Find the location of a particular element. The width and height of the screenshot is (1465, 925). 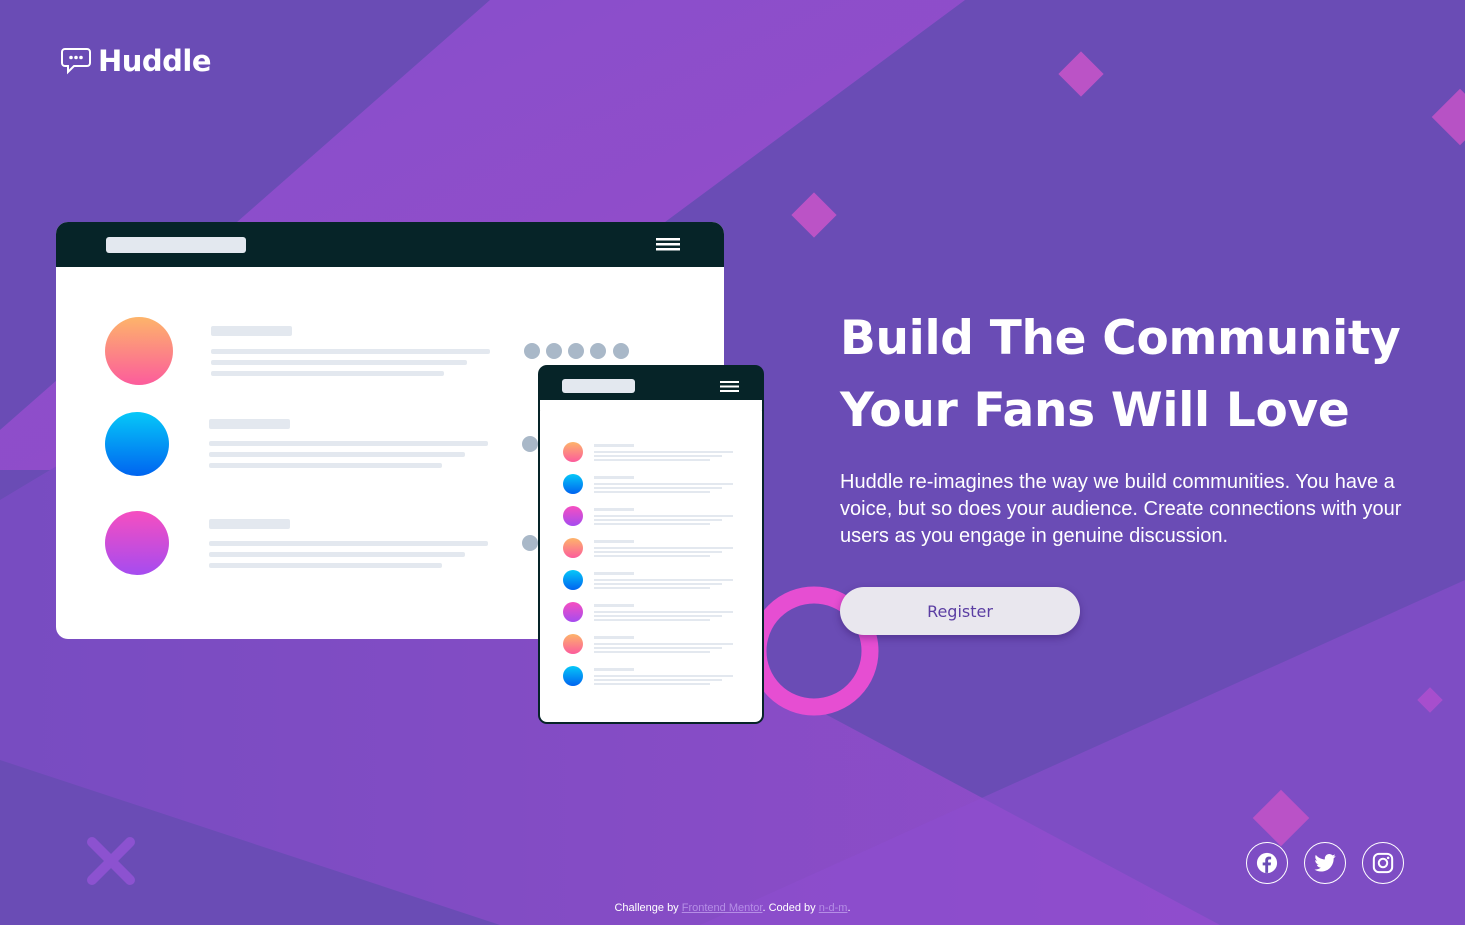

hero-title-line-2: Your Fans Will Love is located at coordinates (1095, 410).